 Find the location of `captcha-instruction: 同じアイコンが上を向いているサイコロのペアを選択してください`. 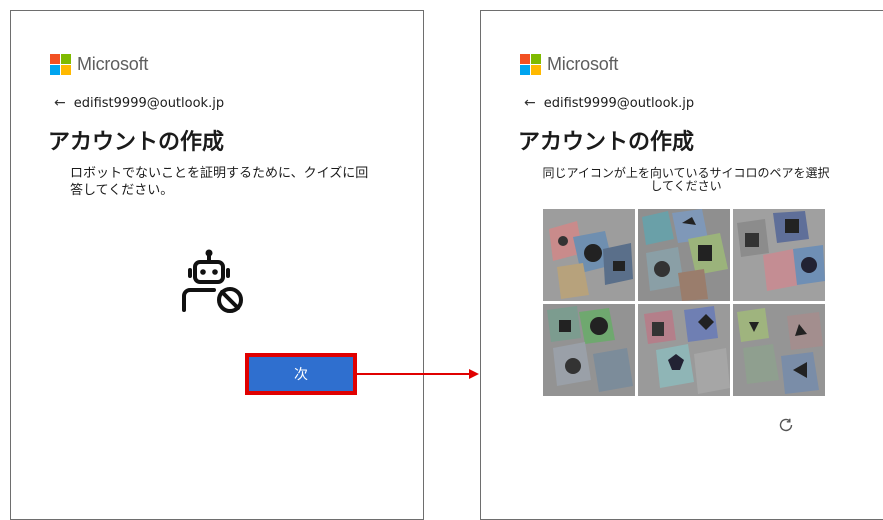

captcha-instruction: 同じアイコンが上を向いているサイコロのペアを選択してください is located at coordinates (686, 179).